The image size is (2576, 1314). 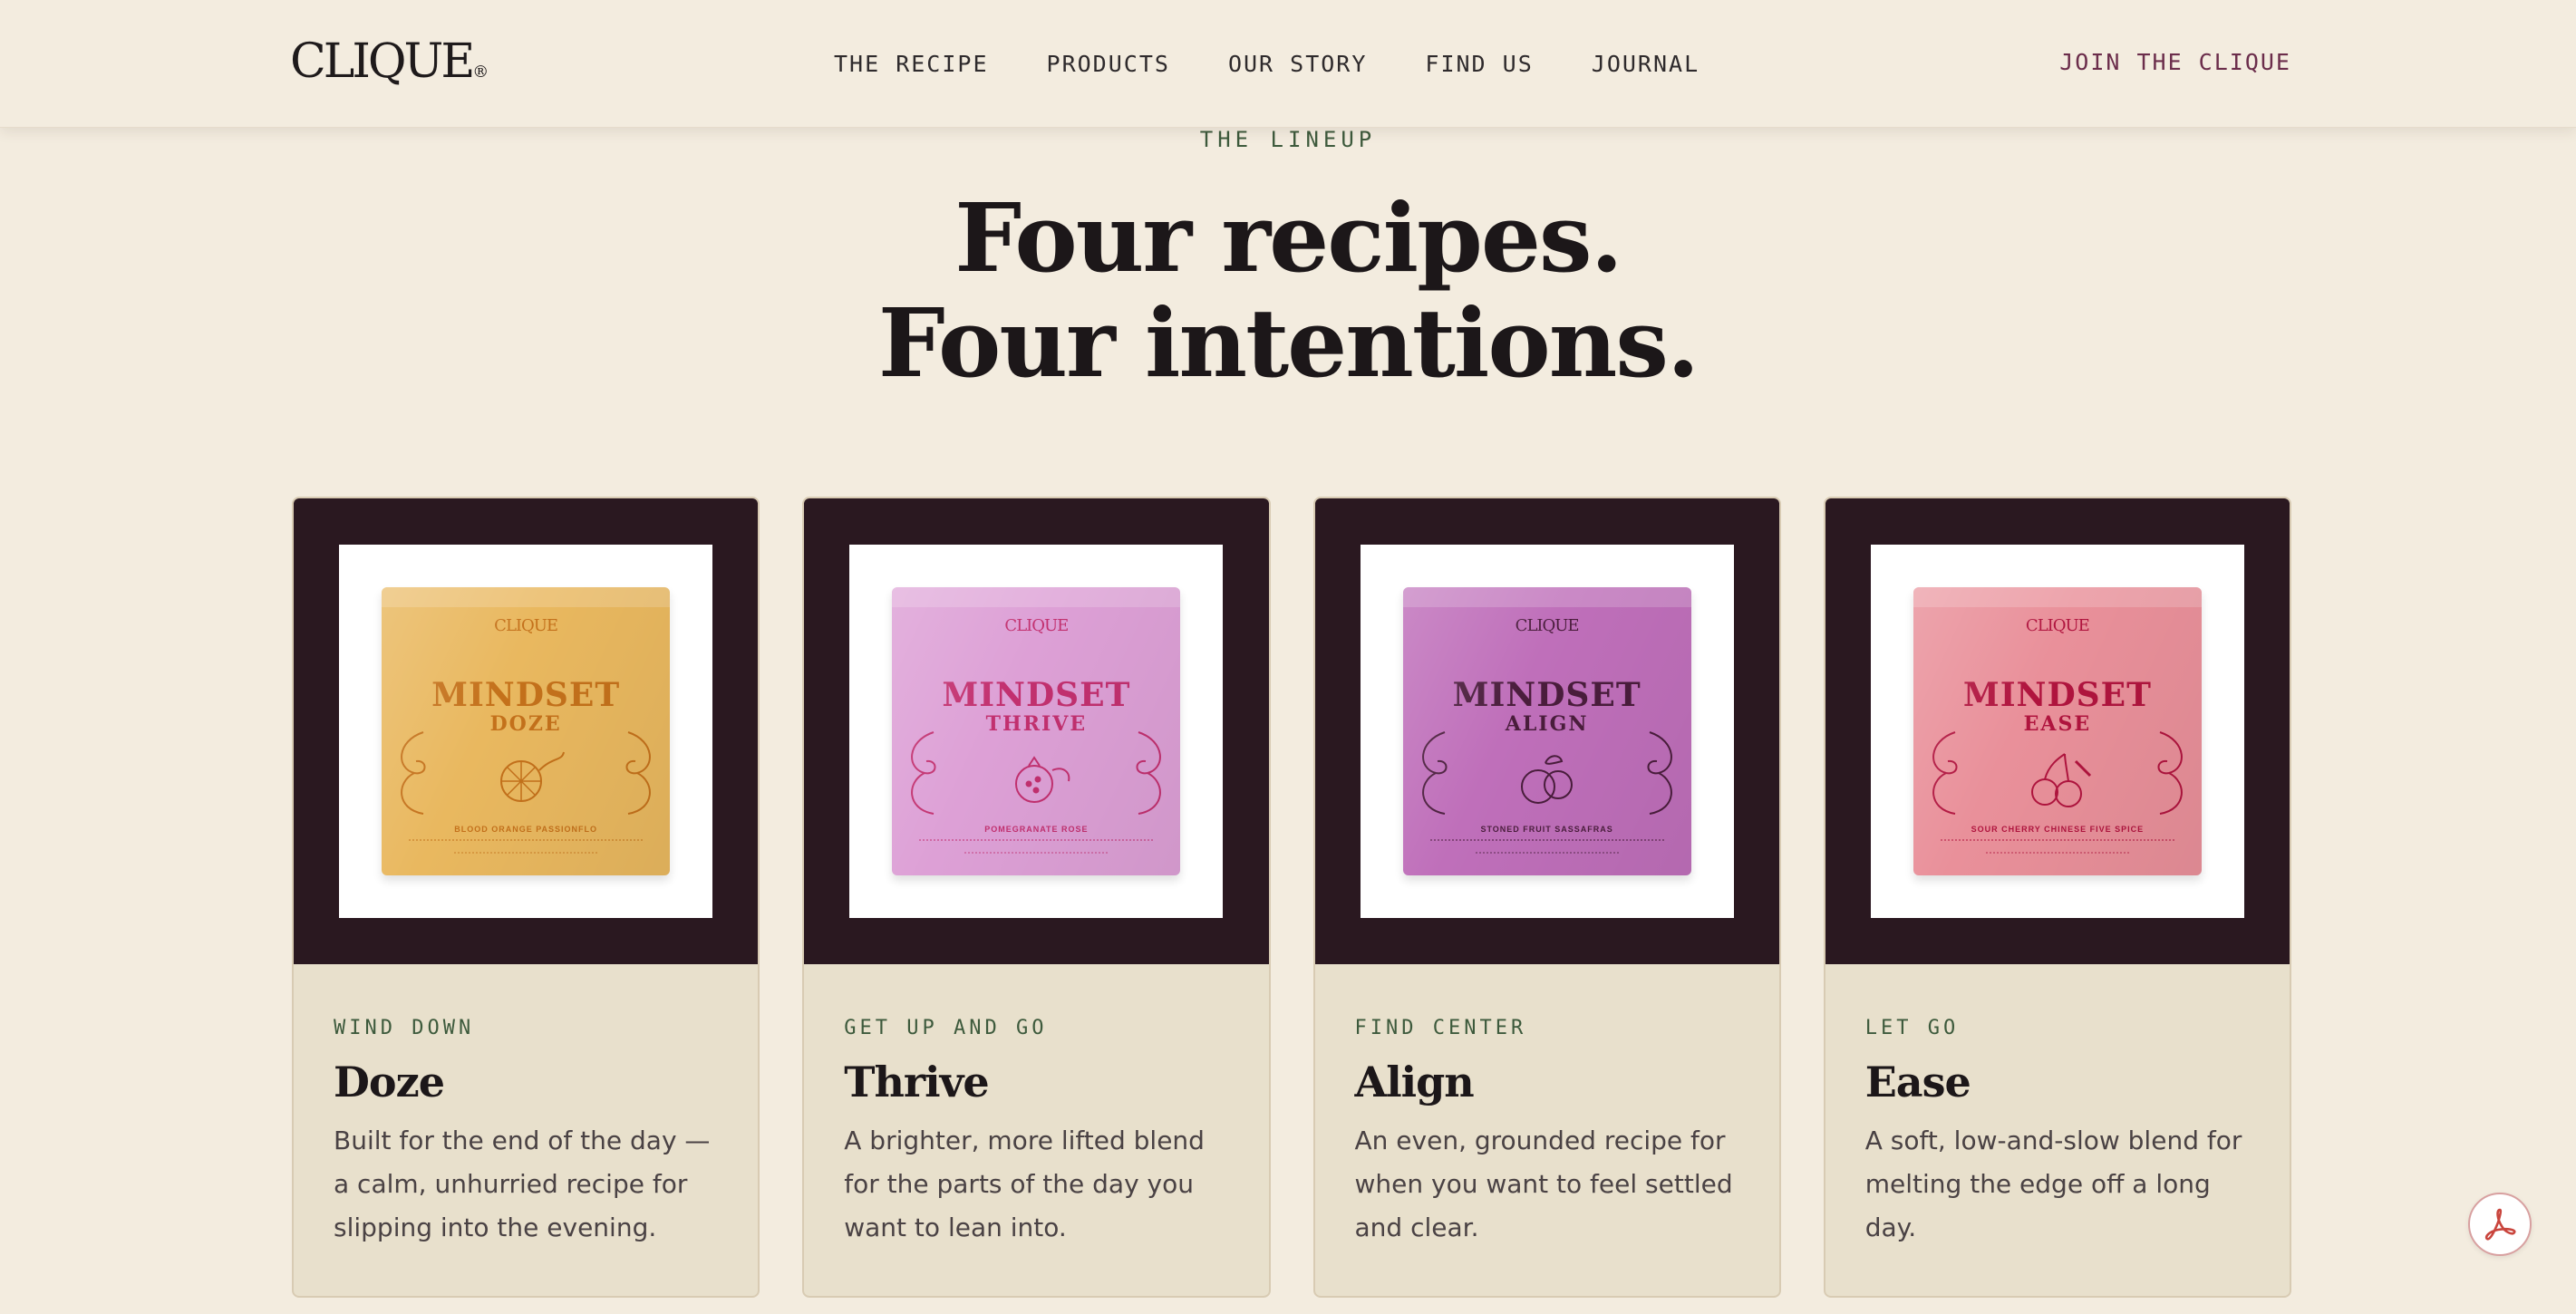 I want to click on join-the-clique-link: JOIN THE CLIQUE, so click(x=2175, y=62).